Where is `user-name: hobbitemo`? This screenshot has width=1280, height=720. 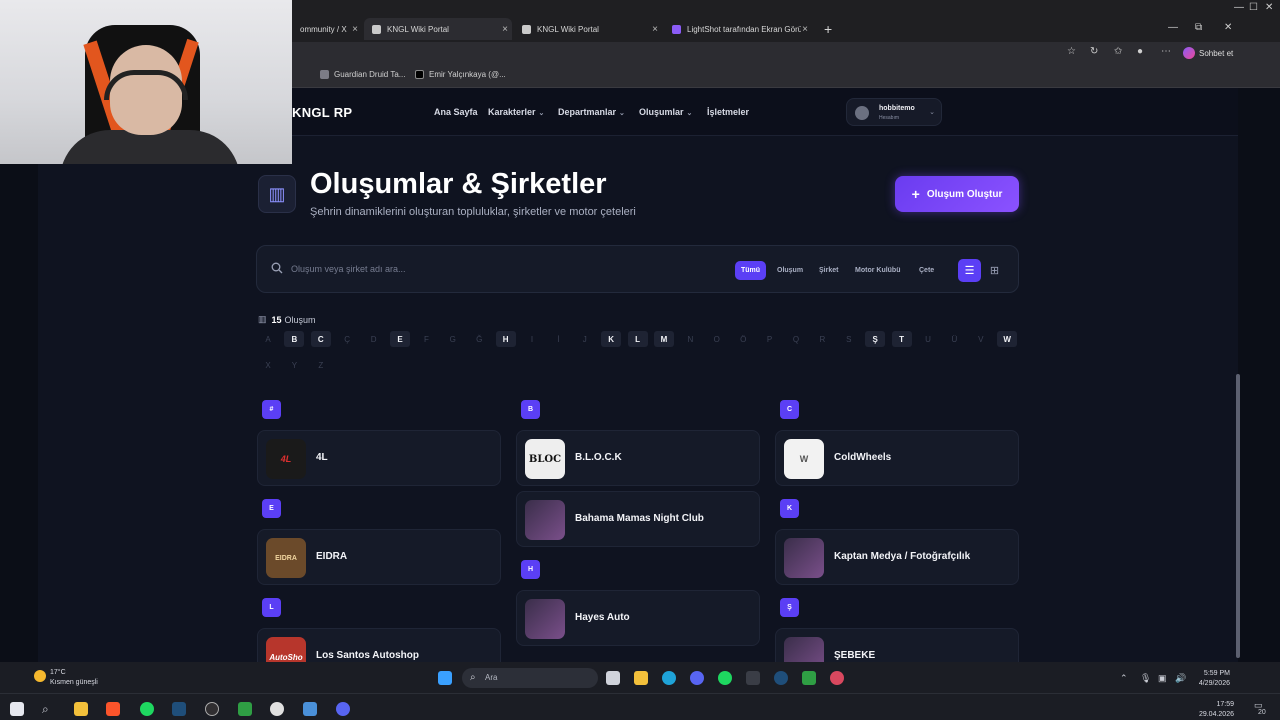 user-name: hobbitemo is located at coordinates (897, 108).